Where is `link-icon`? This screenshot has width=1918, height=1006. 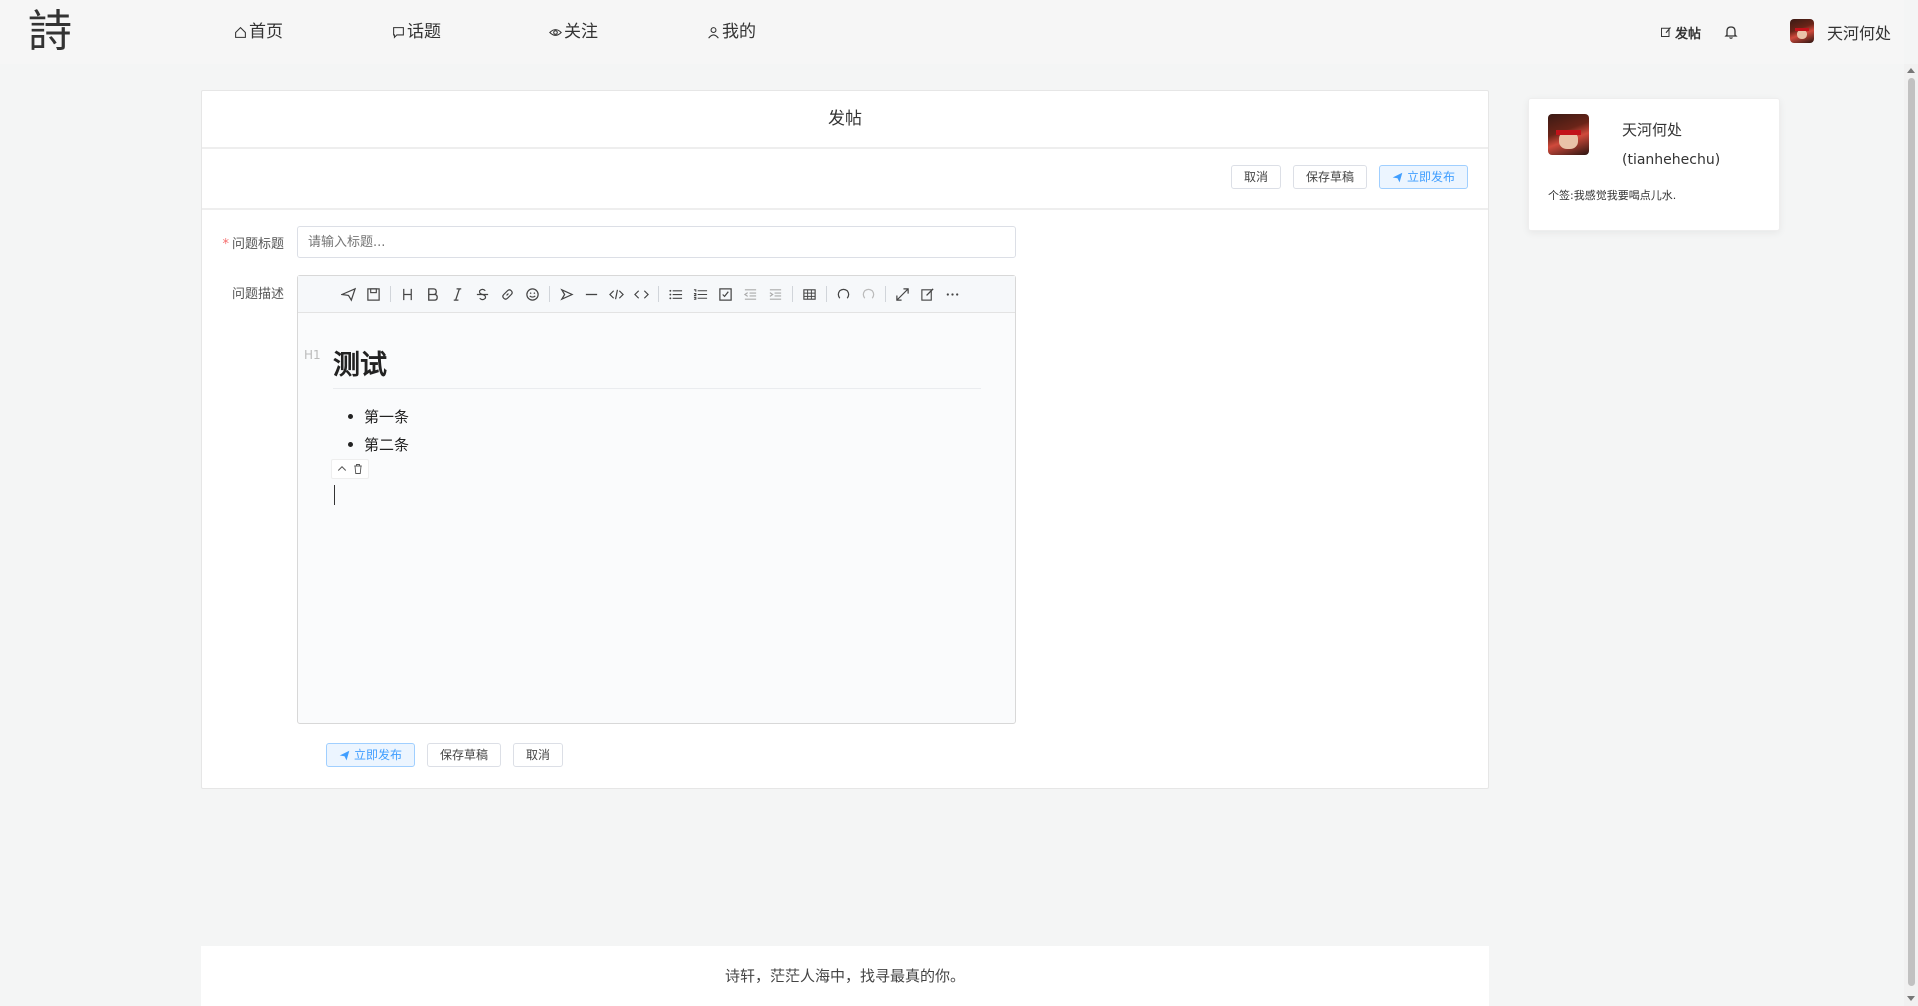
link-icon is located at coordinates (507, 294).